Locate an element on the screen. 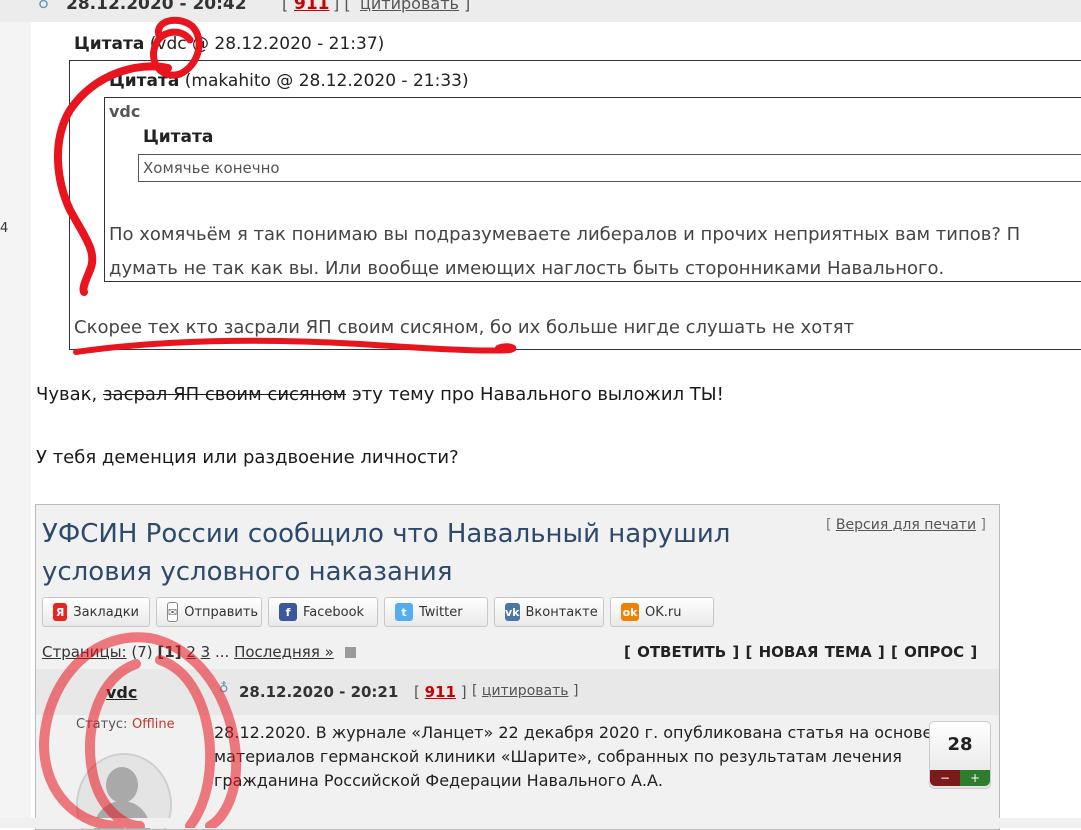 The image size is (1081, 830). share-button-send: ✉ Отправить is located at coordinates (209, 612).